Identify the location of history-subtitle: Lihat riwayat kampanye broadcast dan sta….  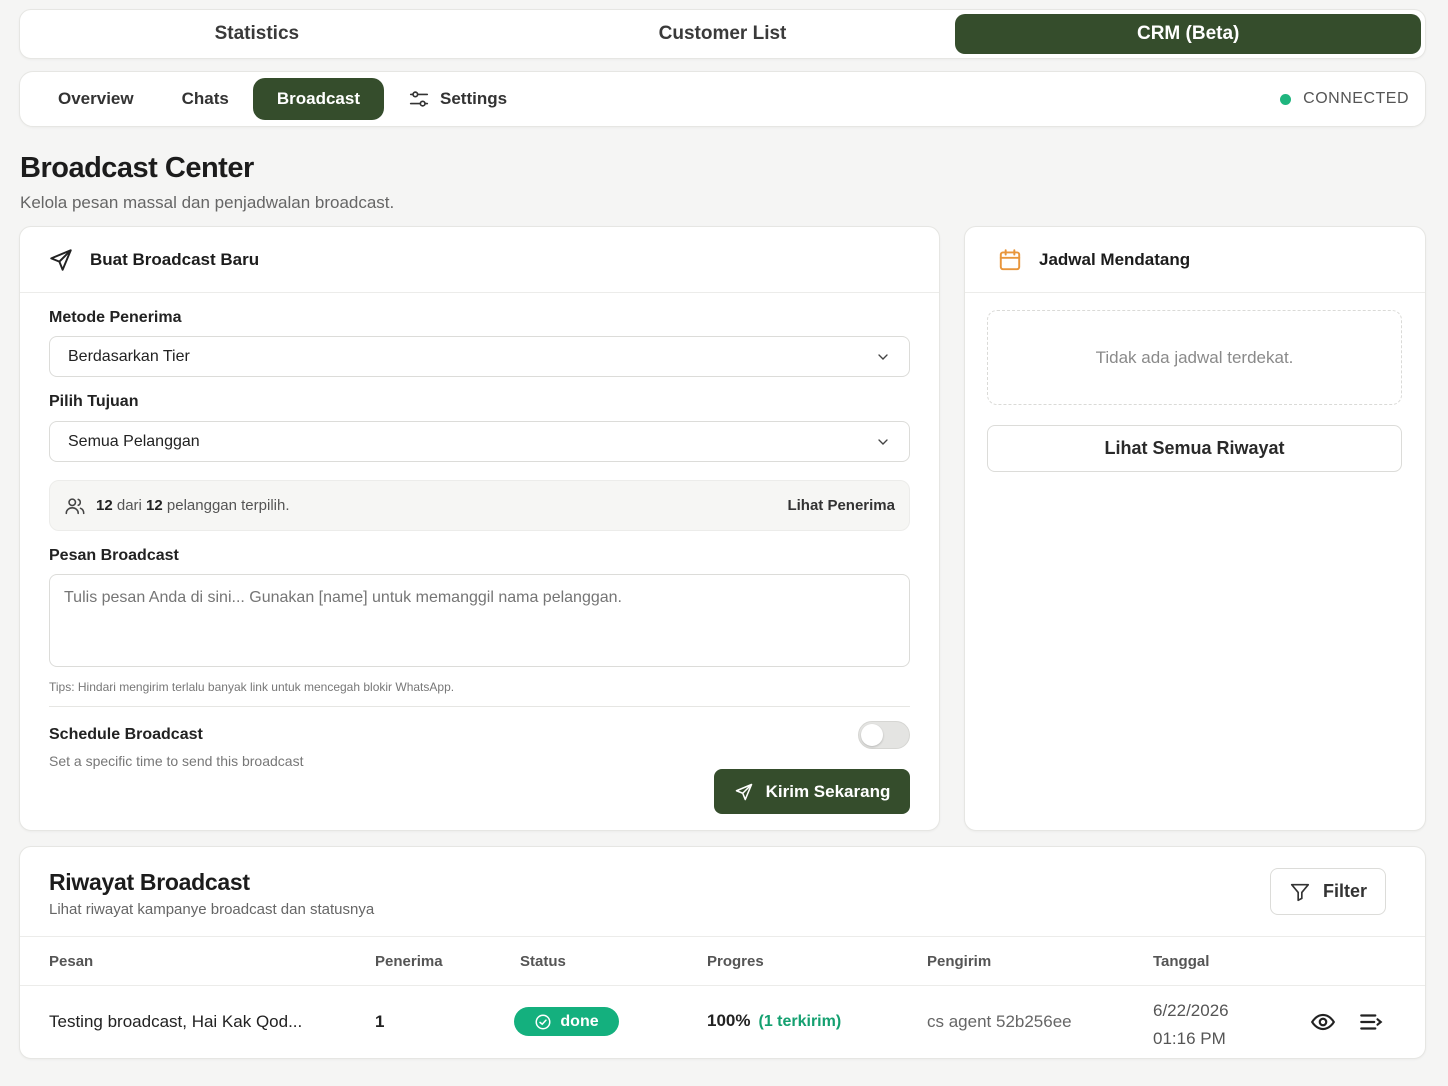
(212, 909).